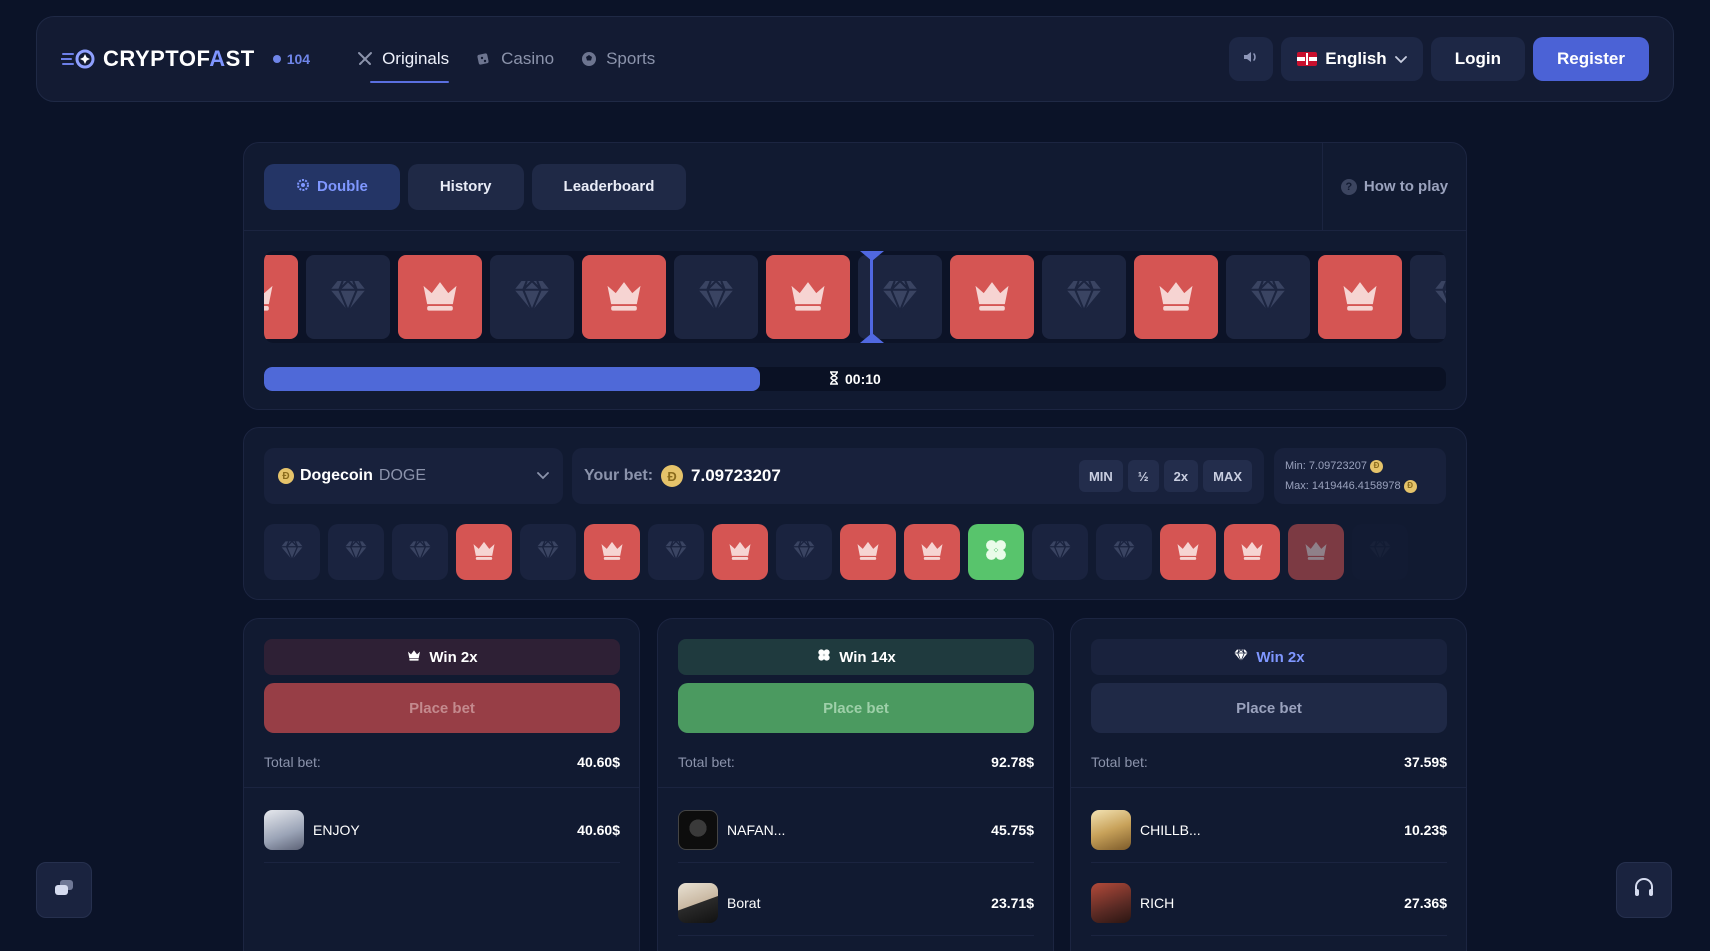 The image size is (1710, 951). I want to click on coin-symbol: DOGE, so click(402, 475).